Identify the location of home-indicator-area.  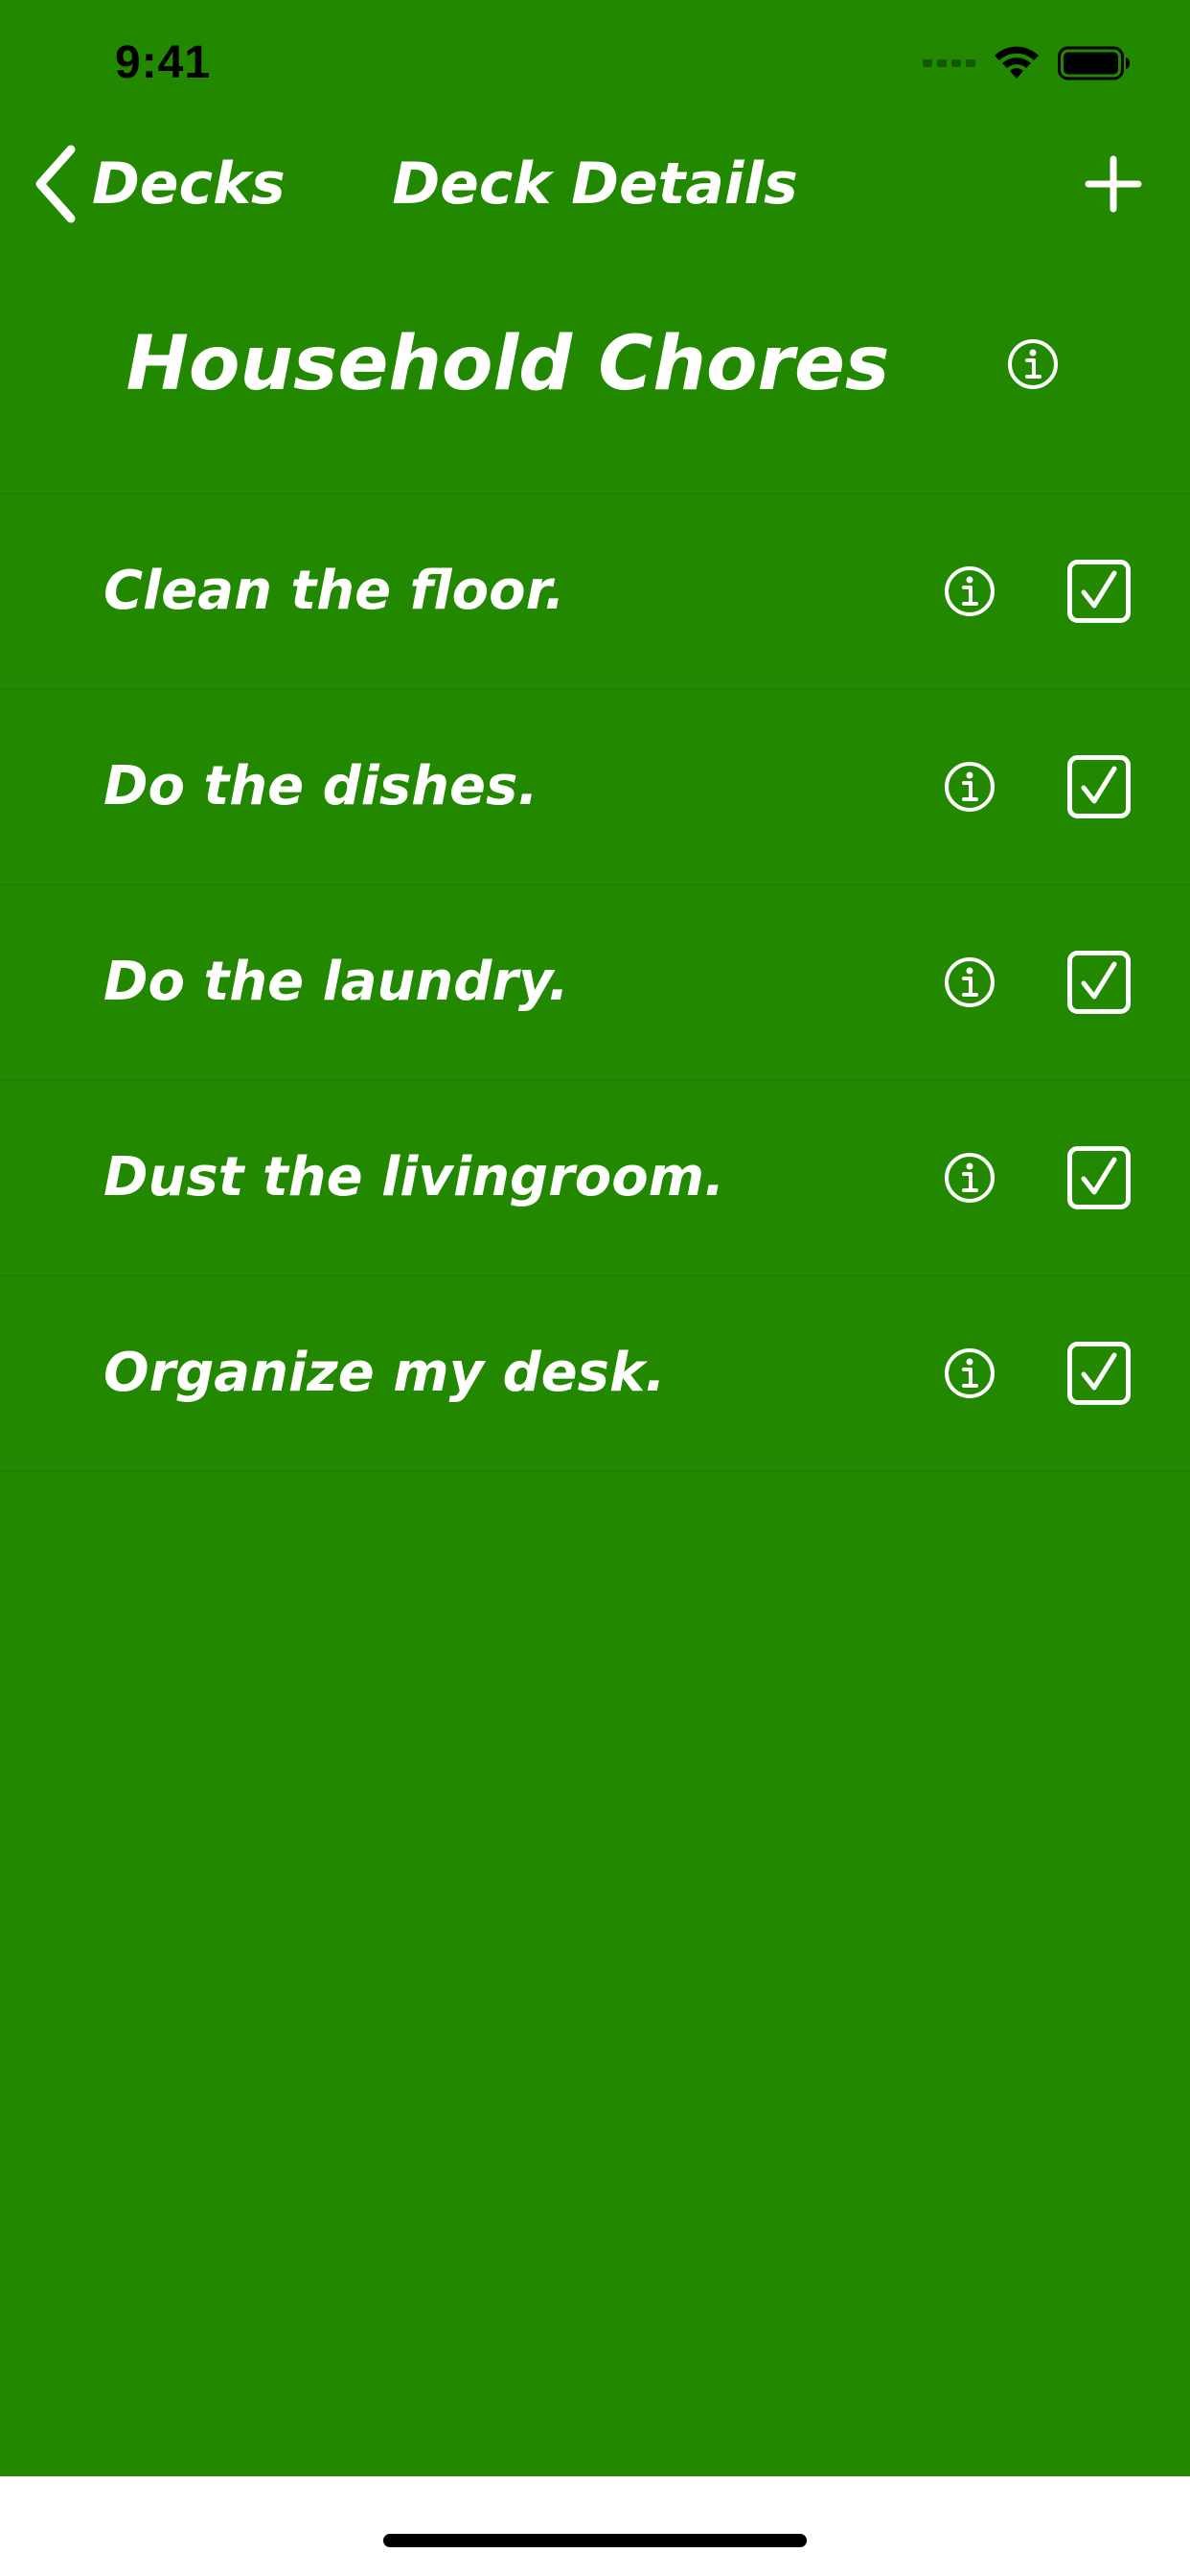
(595, 2526).